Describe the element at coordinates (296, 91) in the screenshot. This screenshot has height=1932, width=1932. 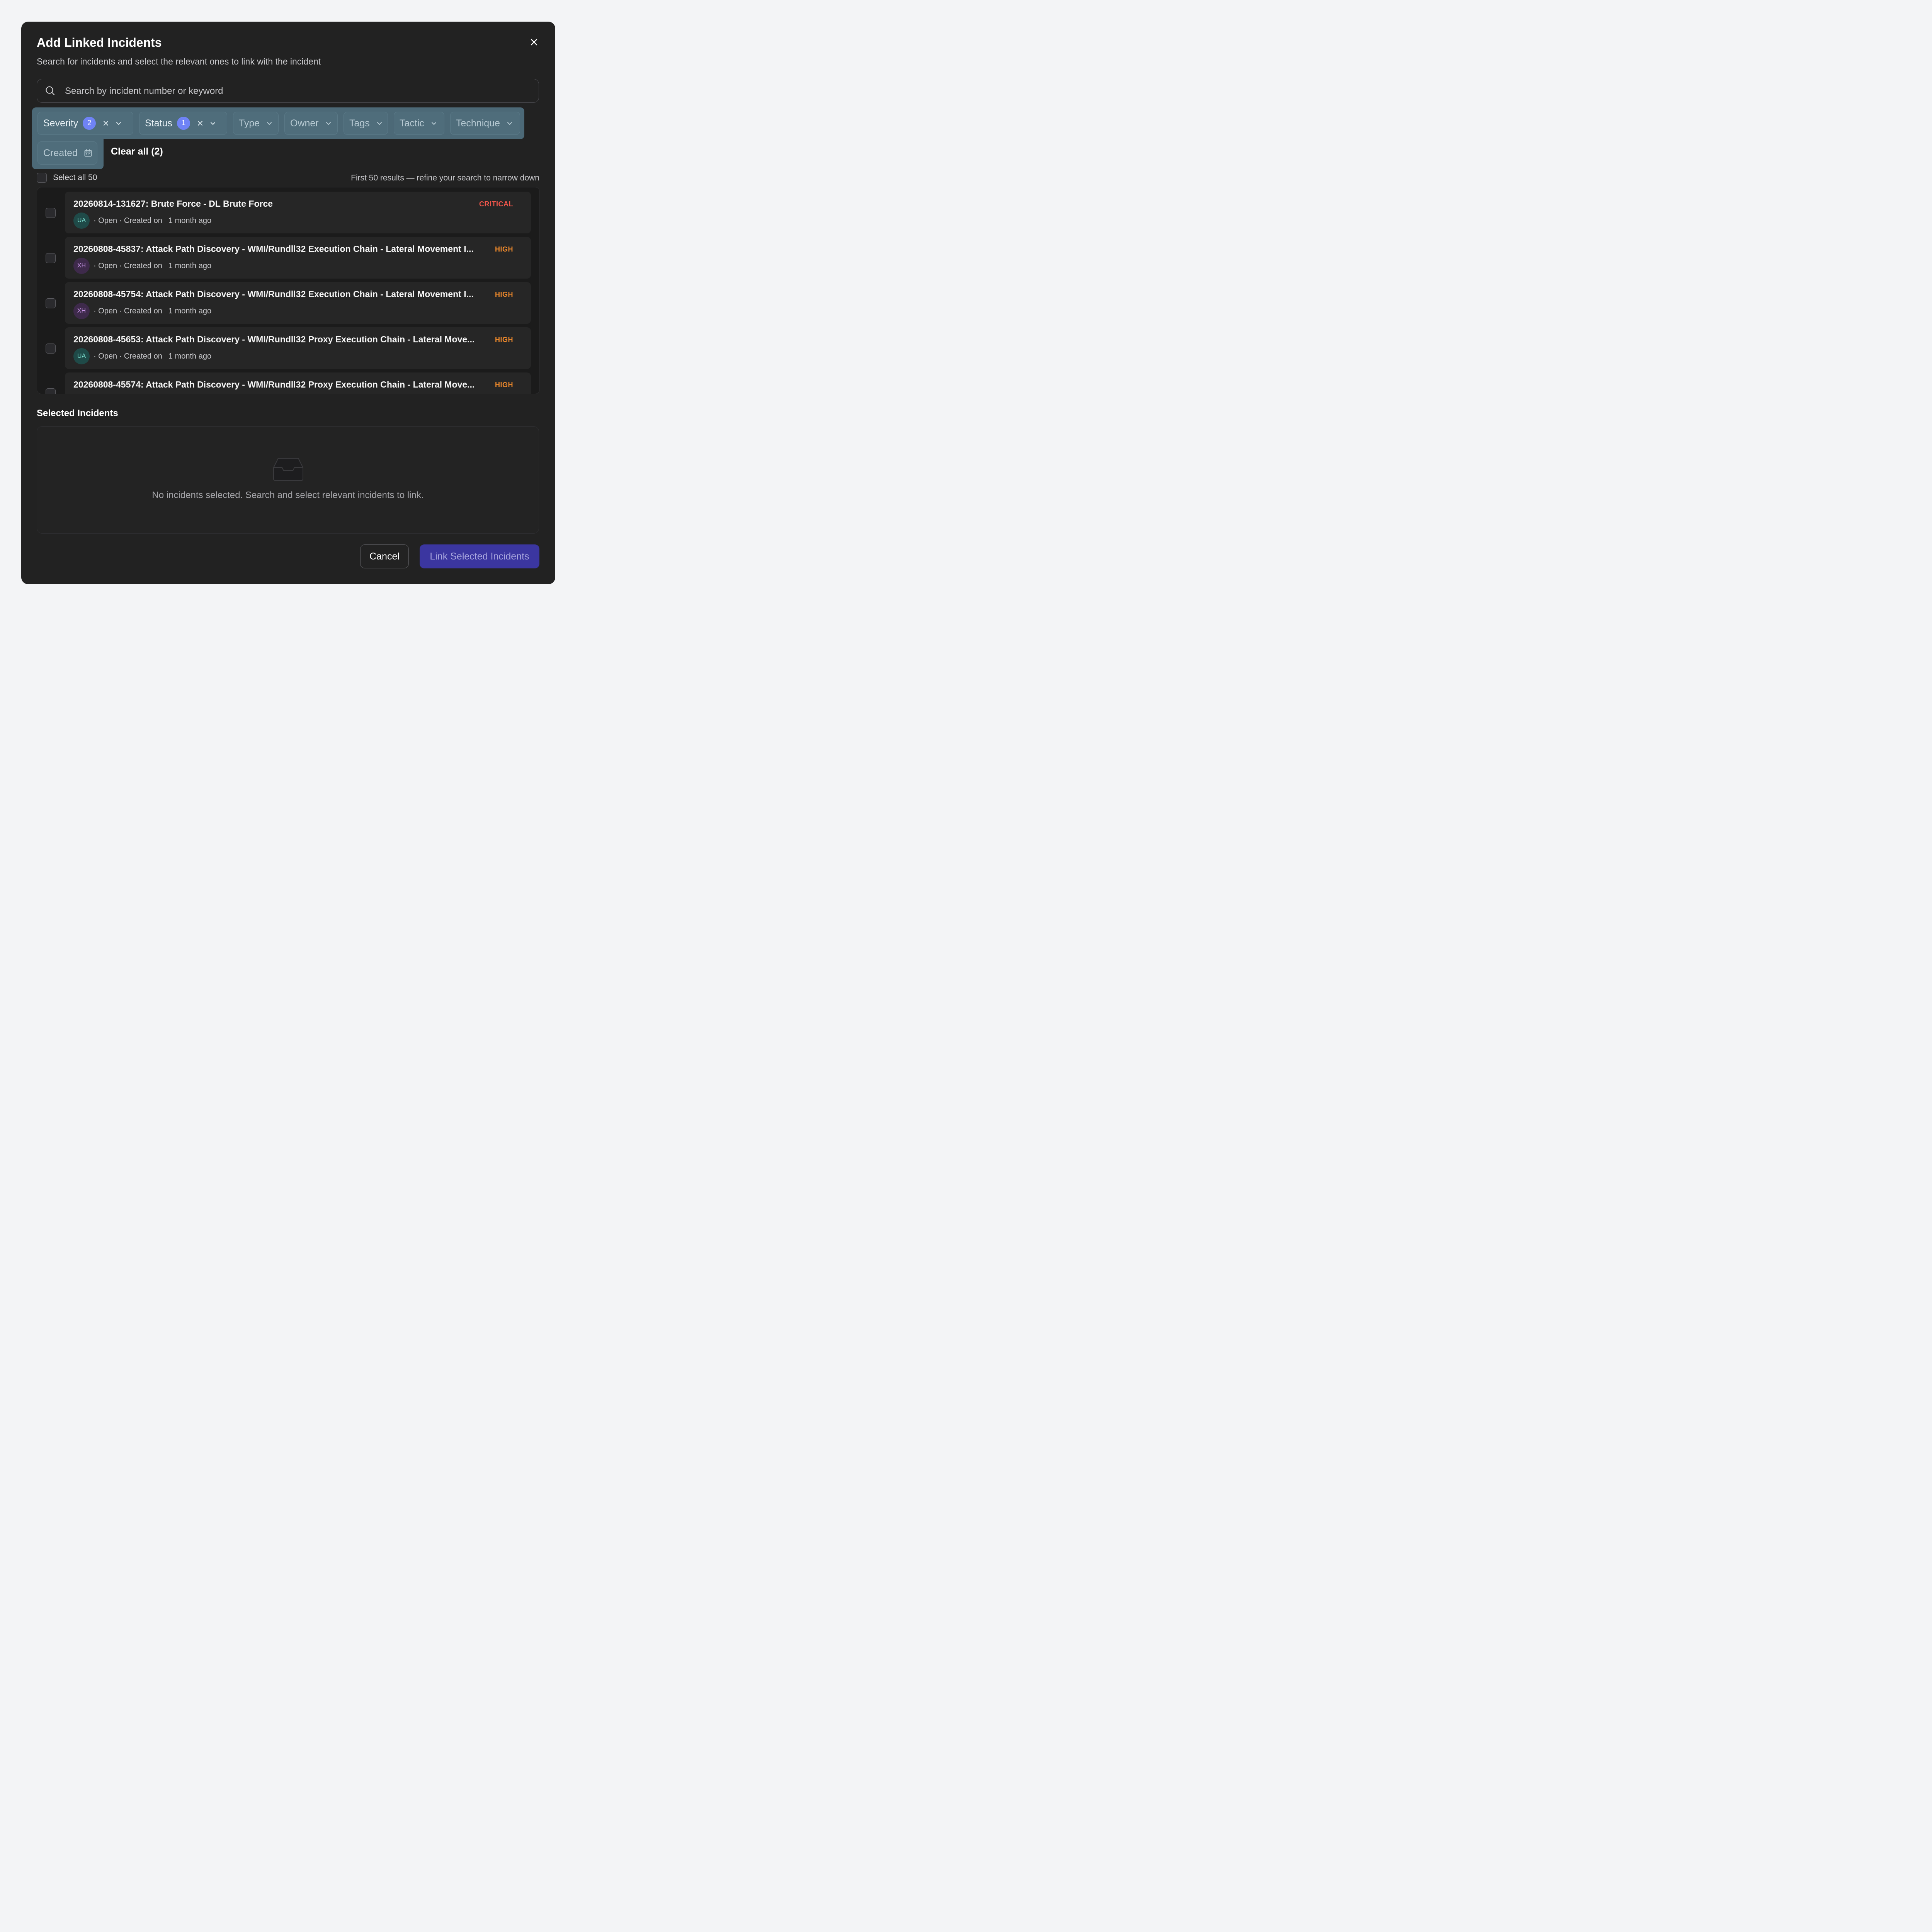
I see `search-input` at that location.